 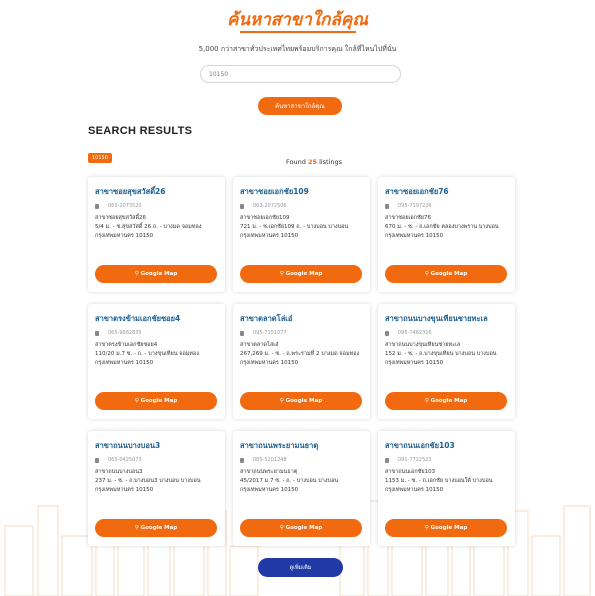 What do you see at coordinates (300, 74) in the screenshot?
I see `search-input` at bounding box center [300, 74].